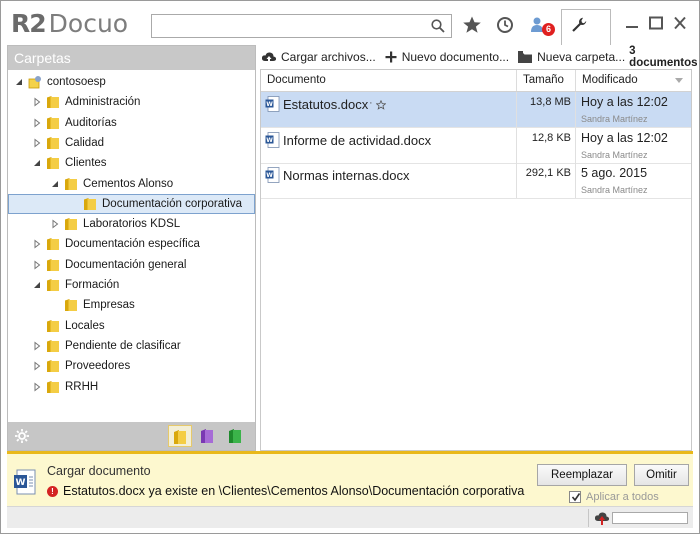  What do you see at coordinates (131, 123) in the screenshot?
I see `folder-tree-item: Auditorías` at bounding box center [131, 123].